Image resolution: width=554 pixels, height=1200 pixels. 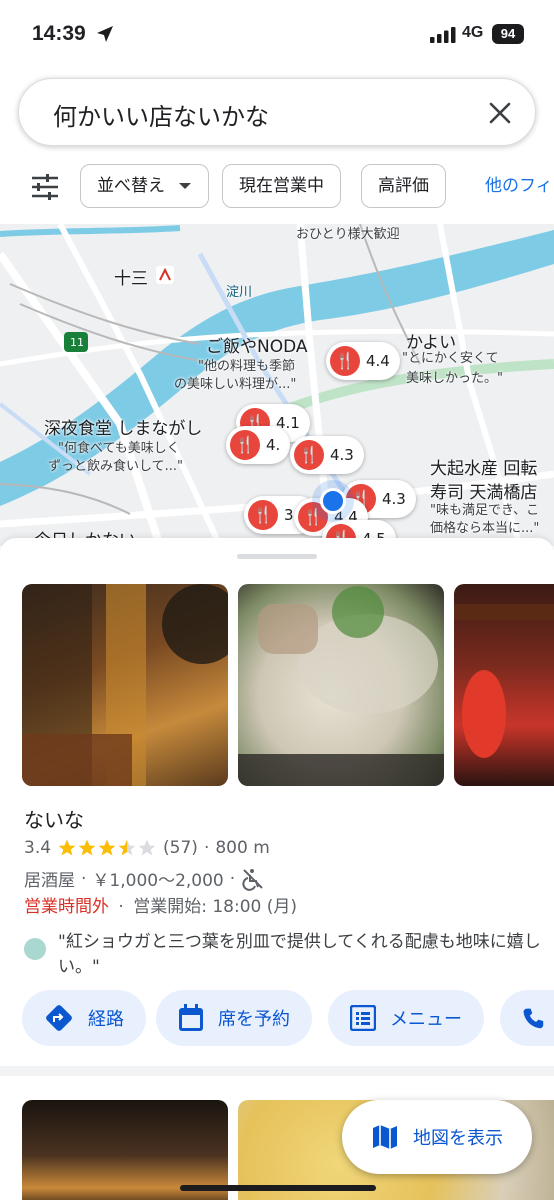 What do you see at coordinates (242, 848) in the screenshot?
I see `distance: 800 m` at bounding box center [242, 848].